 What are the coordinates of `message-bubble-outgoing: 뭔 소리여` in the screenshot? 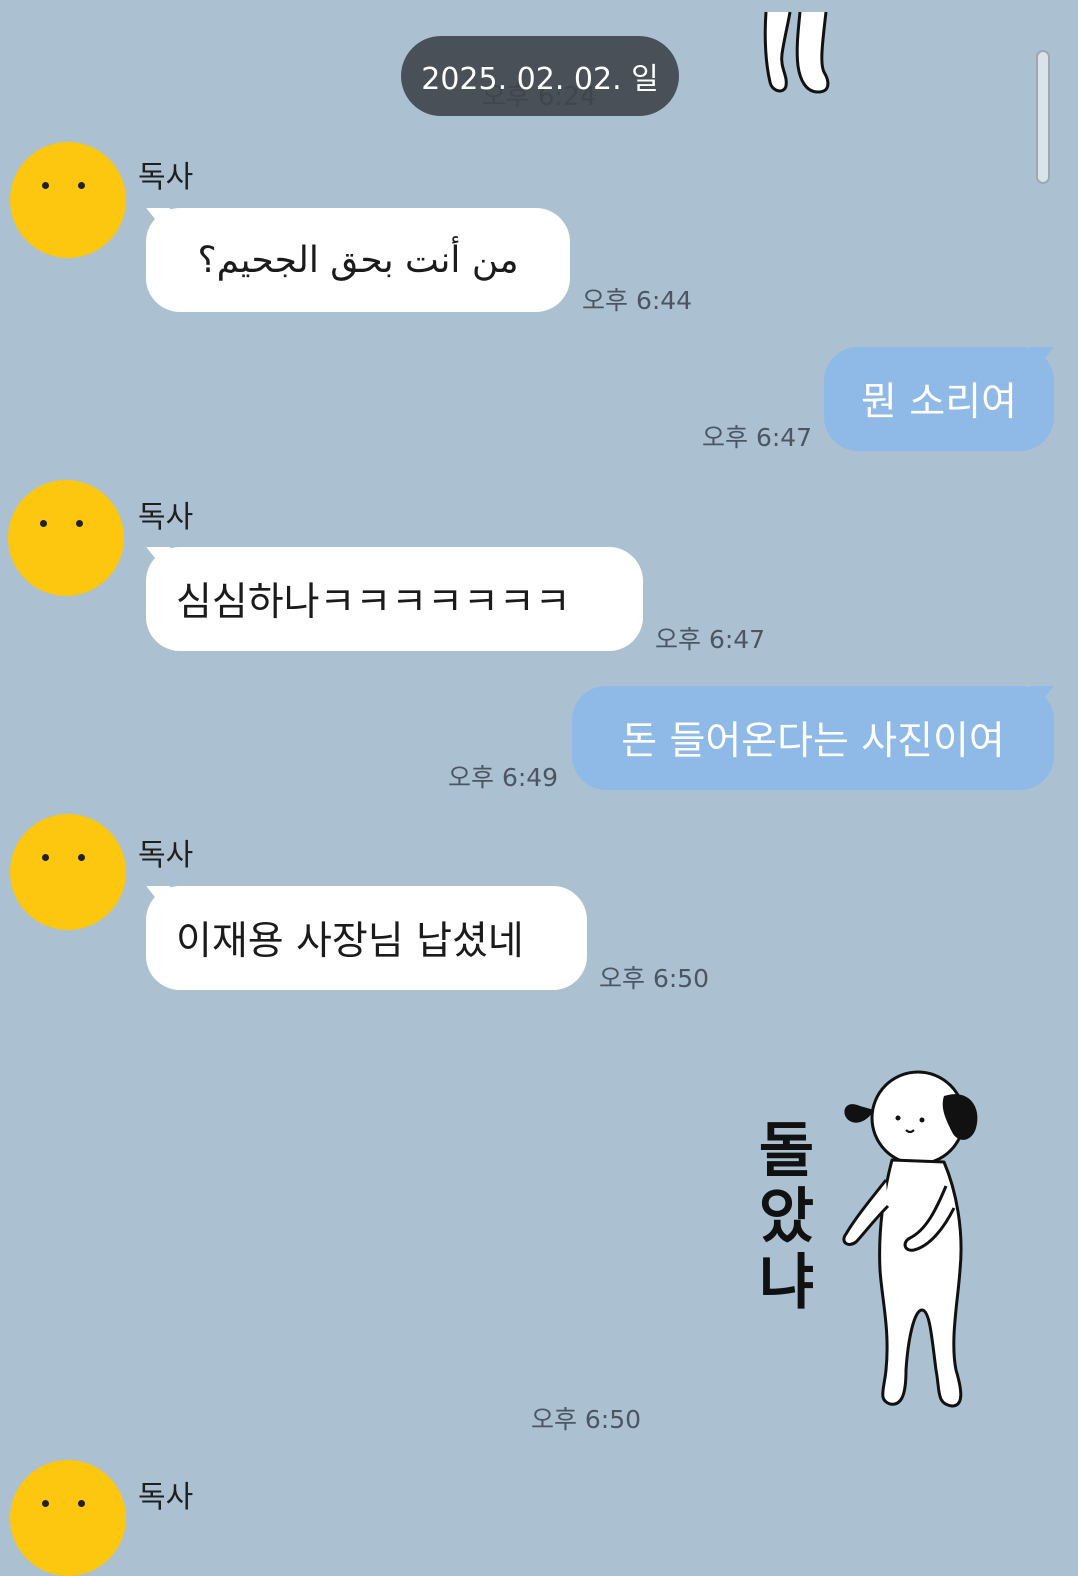 It's located at (939, 399).